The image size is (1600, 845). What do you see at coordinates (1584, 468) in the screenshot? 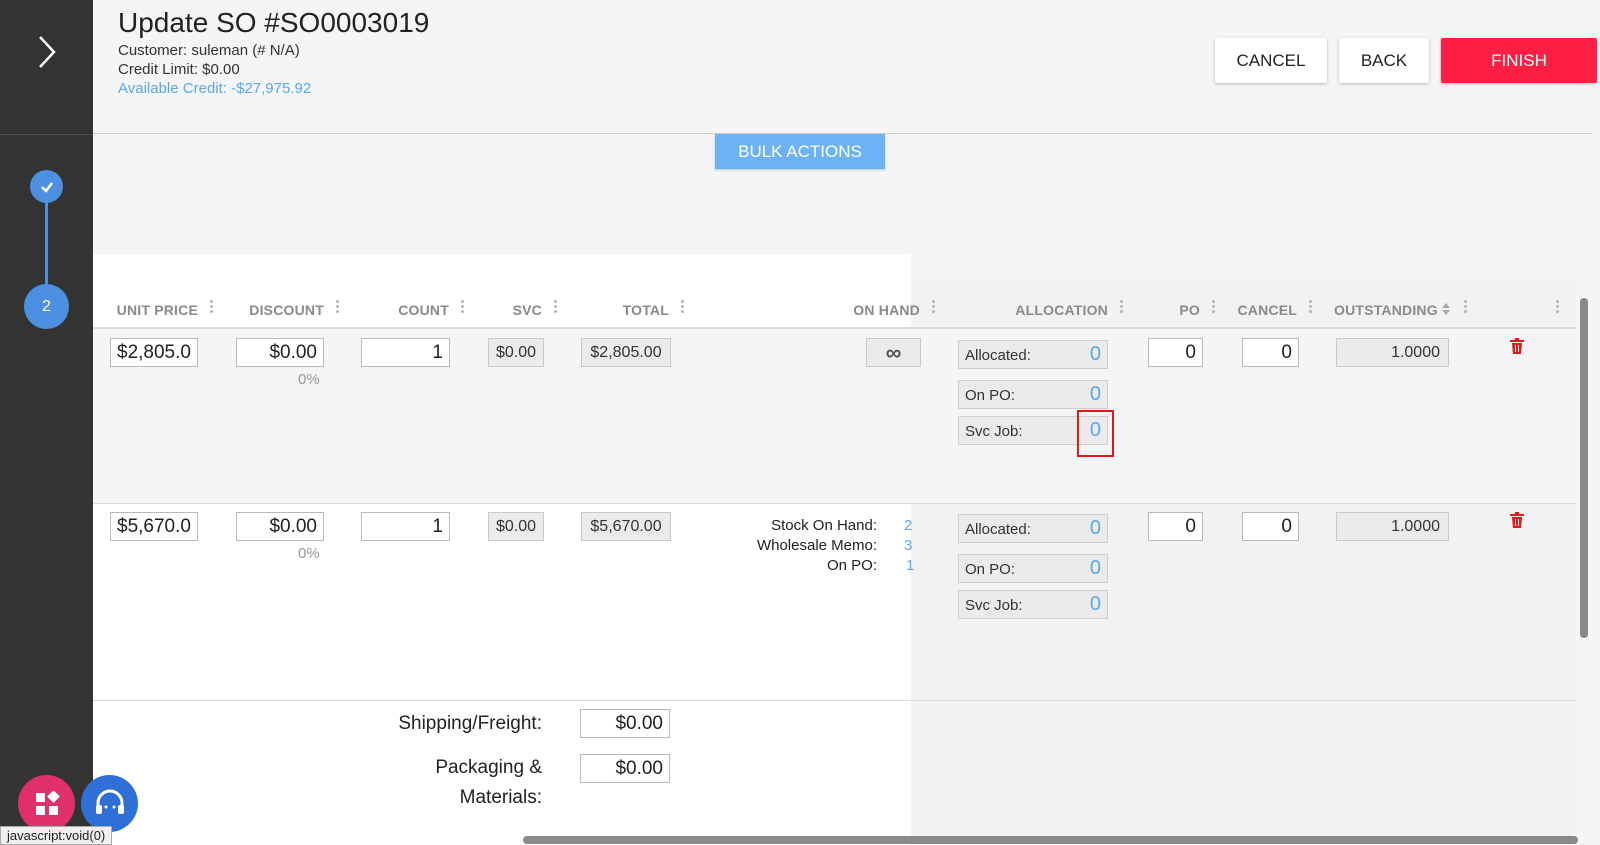
I see `vertical-scrollbar` at bounding box center [1584, 468].